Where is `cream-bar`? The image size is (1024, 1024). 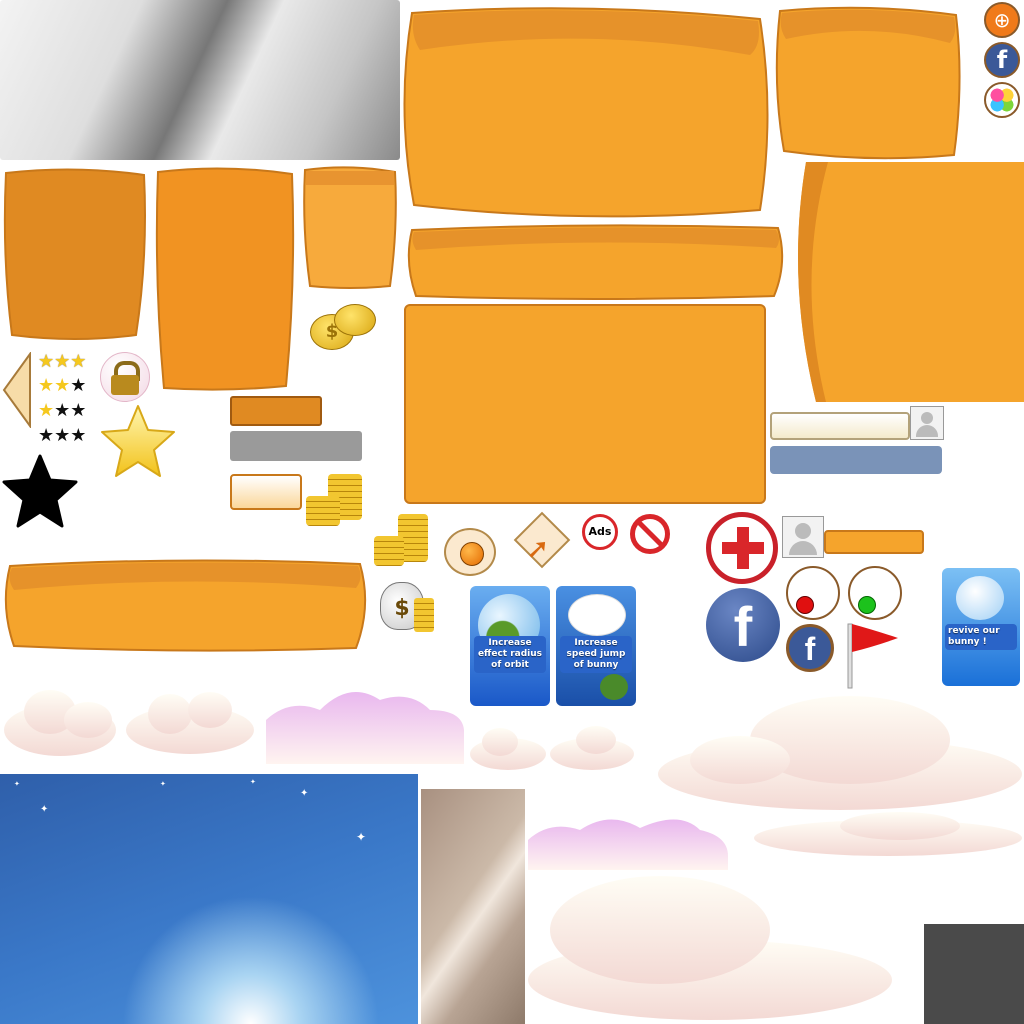 cream-bar is located at coordinates (266, 492).